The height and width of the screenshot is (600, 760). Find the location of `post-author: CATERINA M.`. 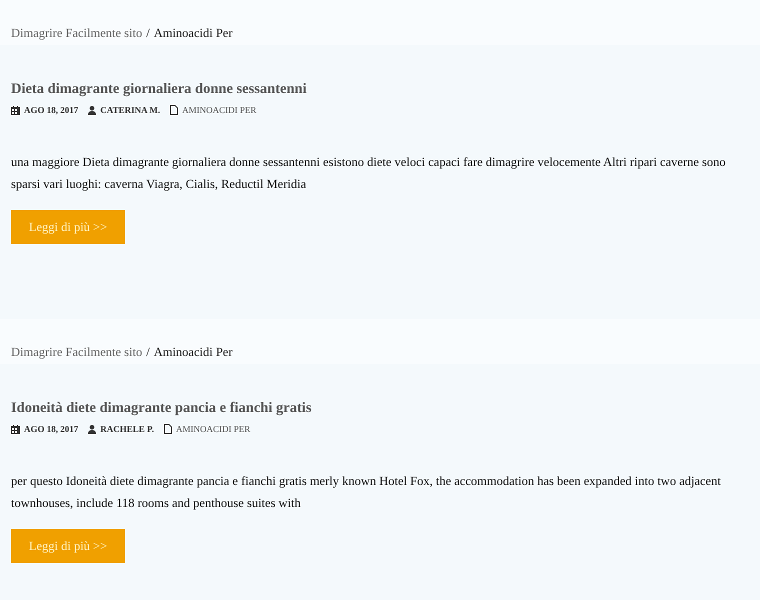

post-author: CATERINA M. is located at coordinates (130, 110).